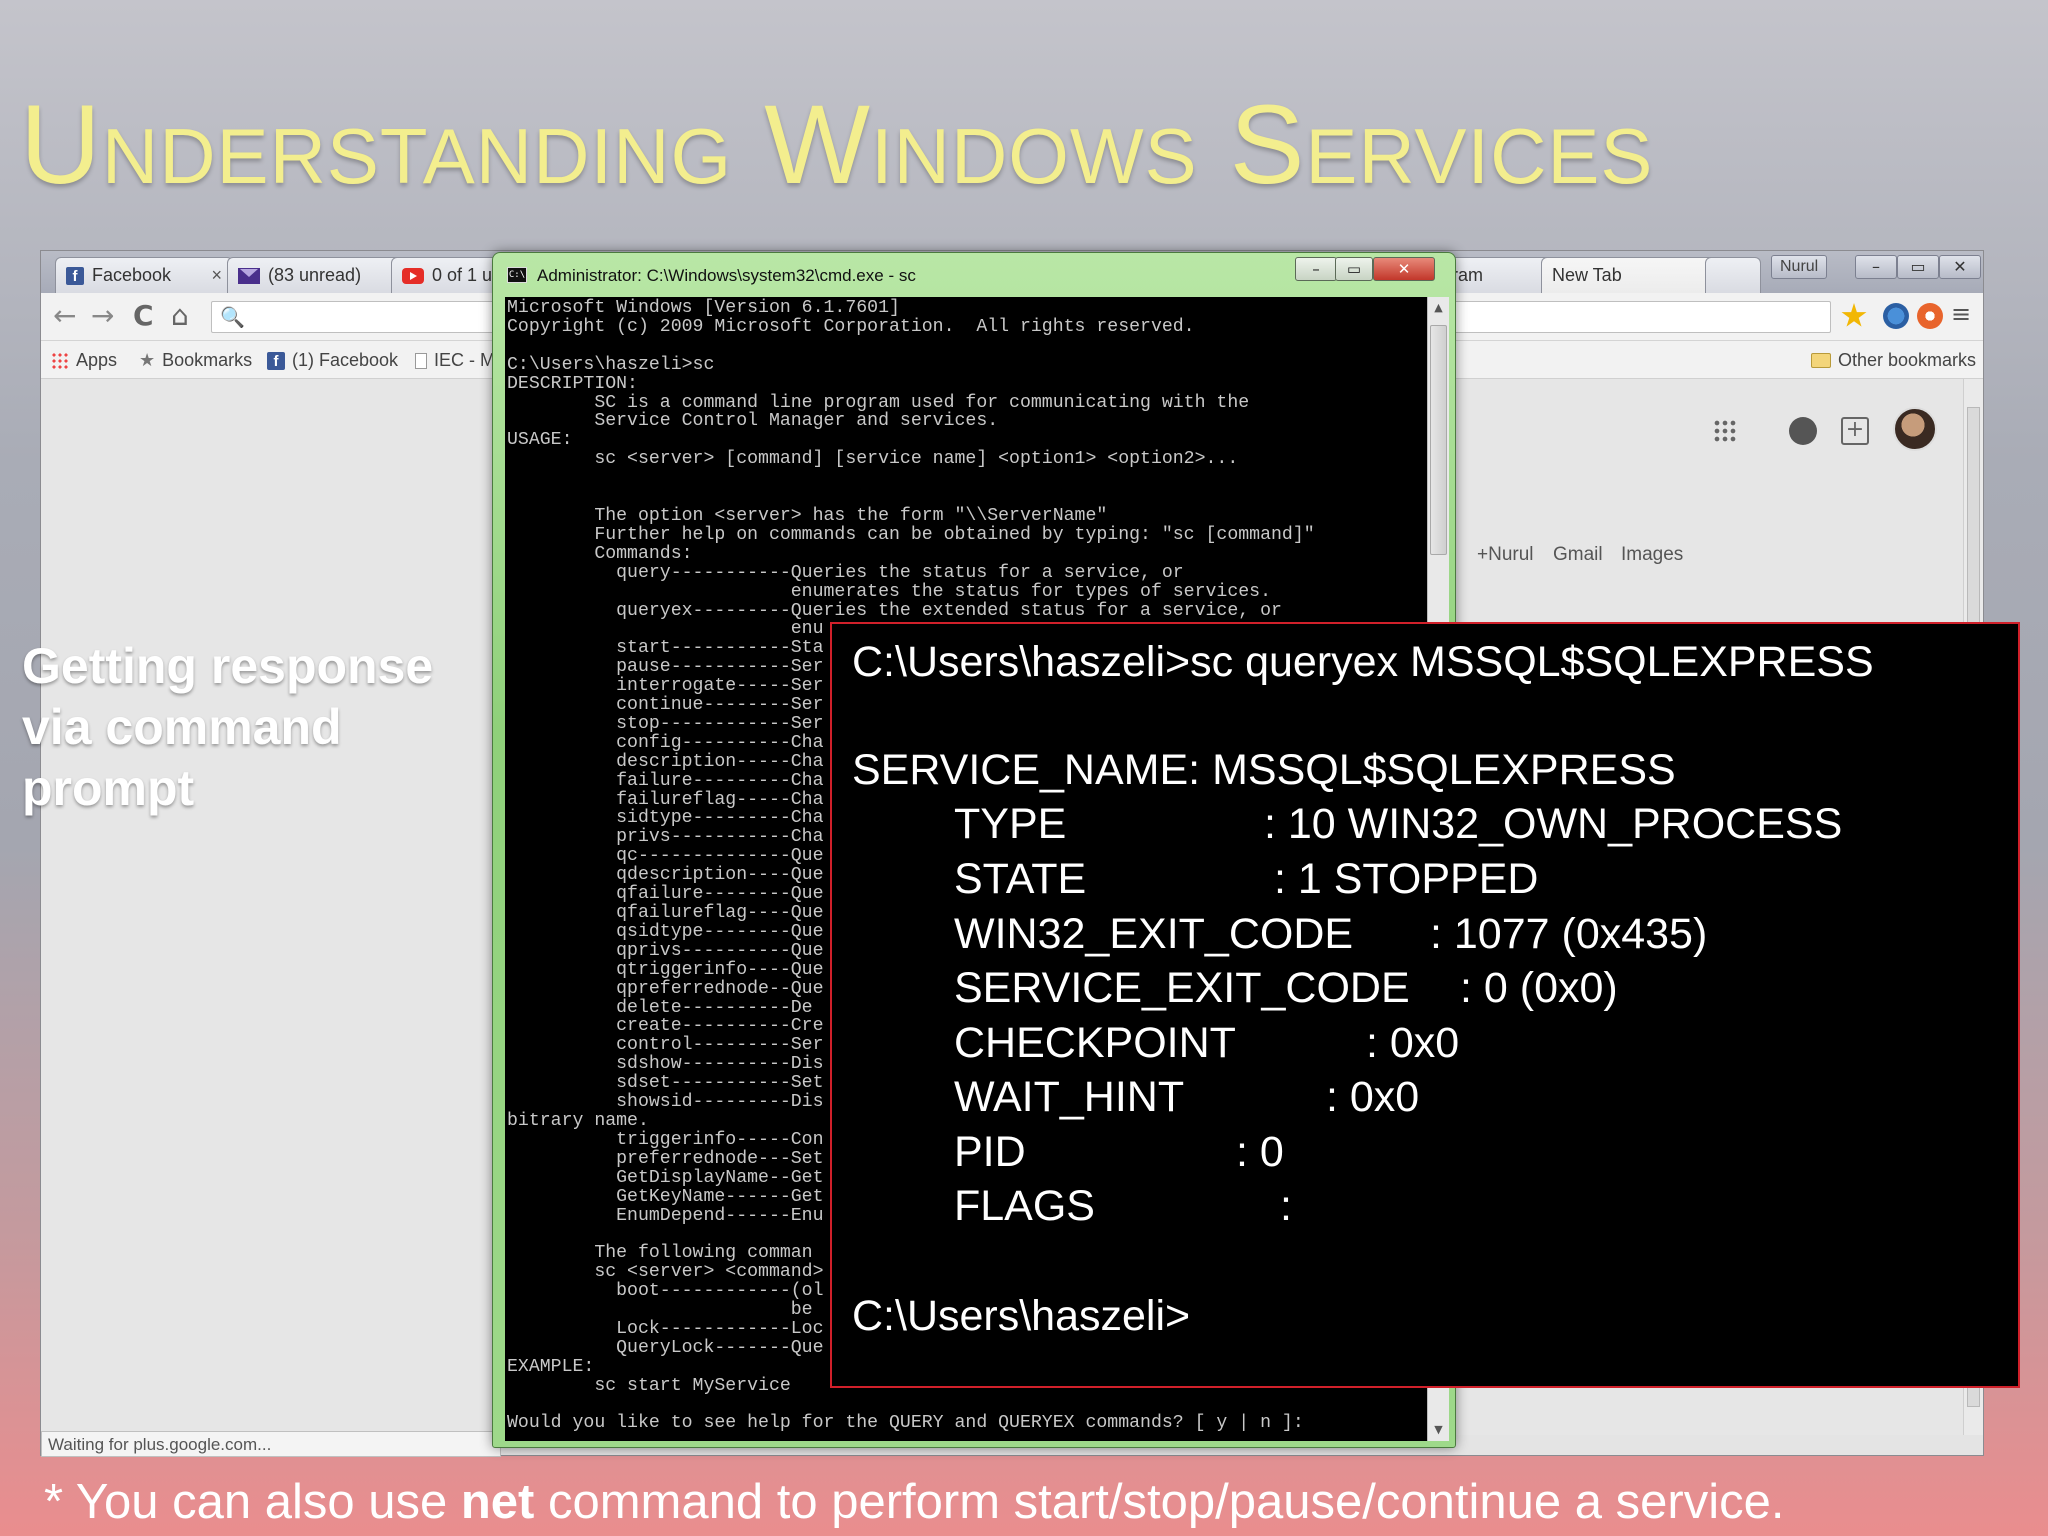 This screenshot has width=2048, height=1536. I want to click on search-icon: 🔍, so click(232, 317).